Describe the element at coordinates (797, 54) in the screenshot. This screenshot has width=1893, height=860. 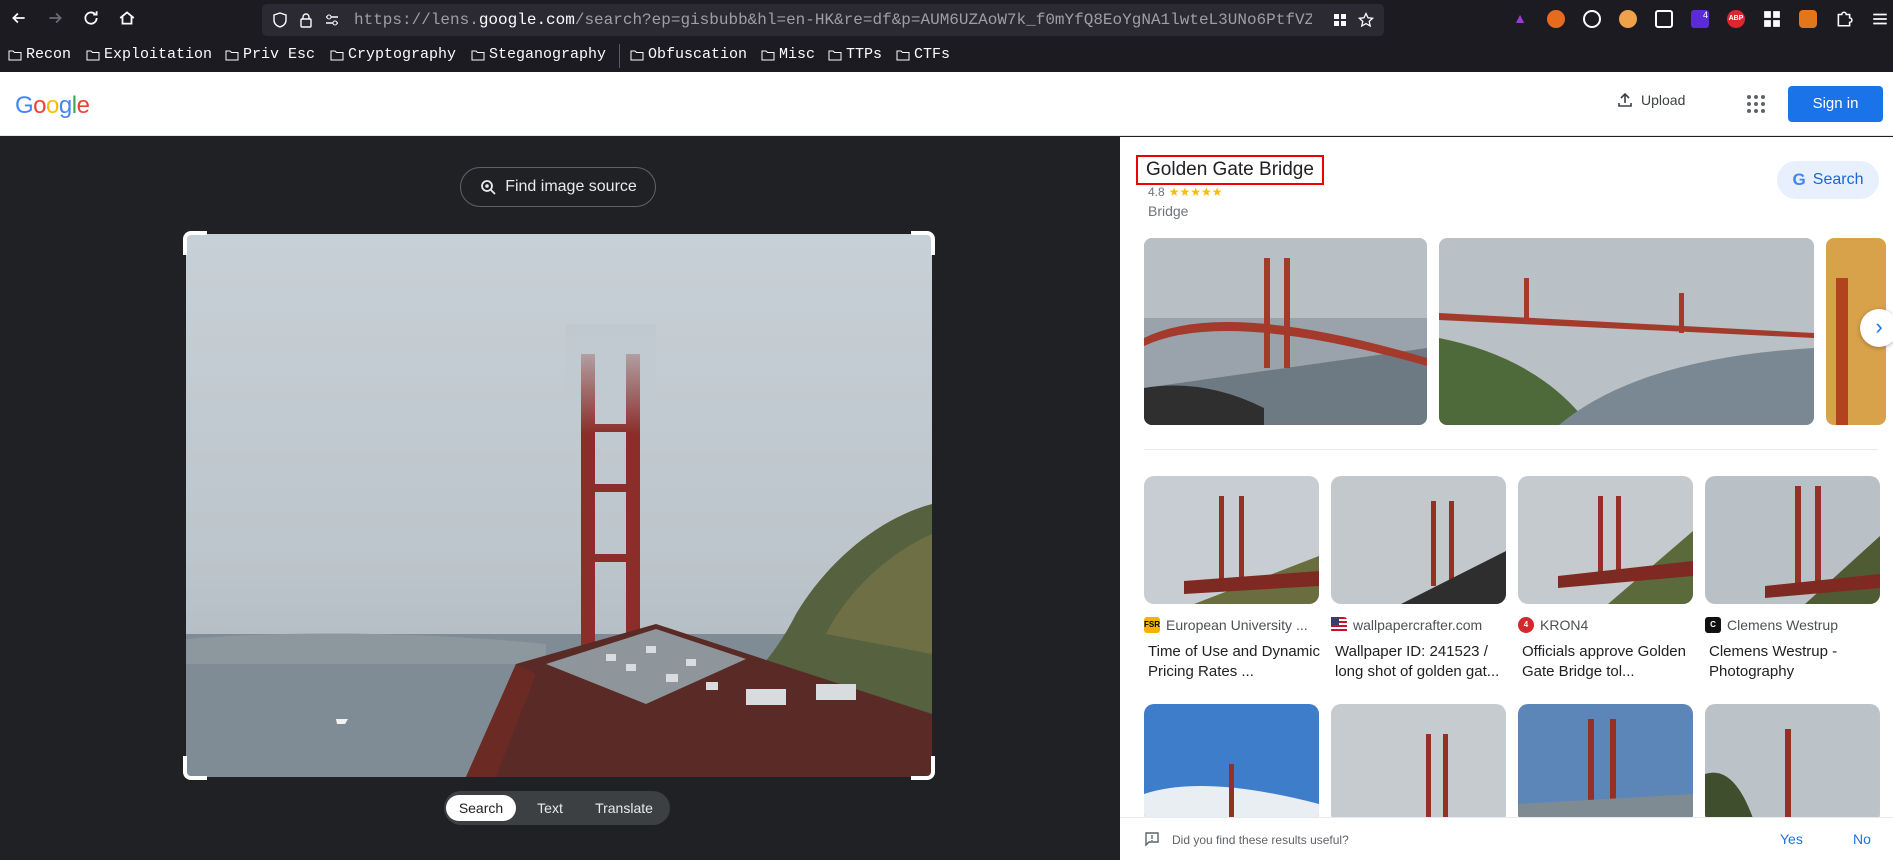
I see `bookmark-label: Misc` at that location.